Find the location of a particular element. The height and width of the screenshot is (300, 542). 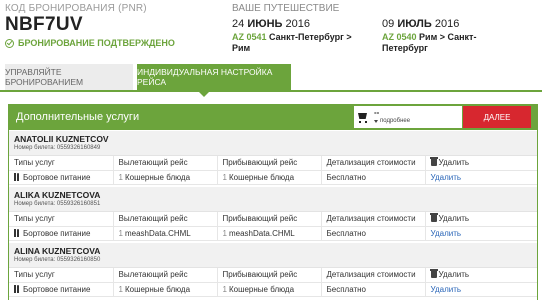

segment-date: 09 ИЮЛЬ 2016 is located at coordinates (452, 24).